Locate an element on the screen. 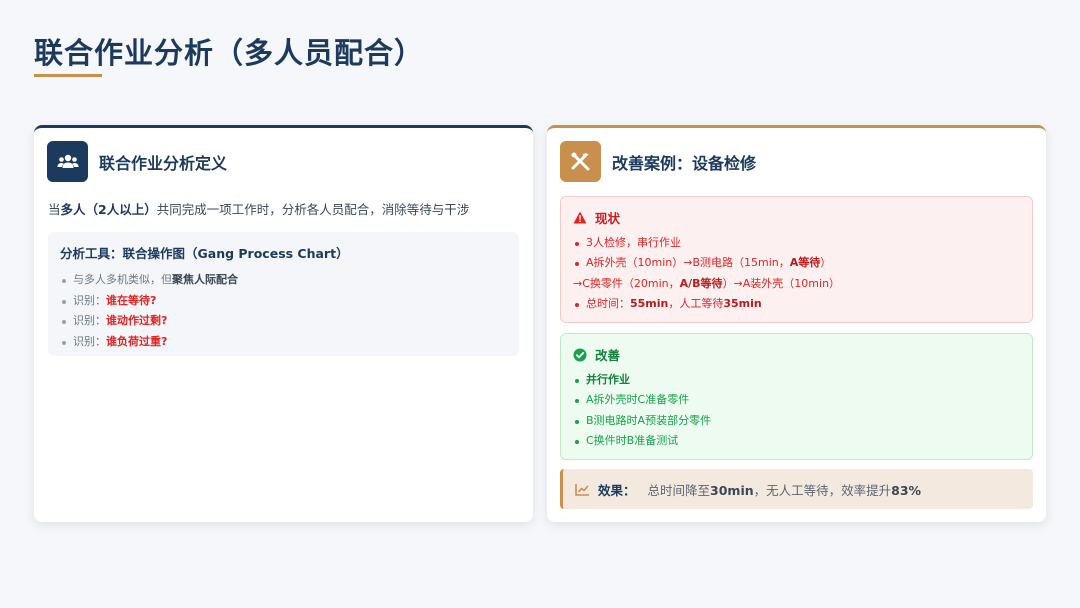 The width and height of the screenshot is (1080, 608). effect-label: 效果： is located at coordinates (617, 490).